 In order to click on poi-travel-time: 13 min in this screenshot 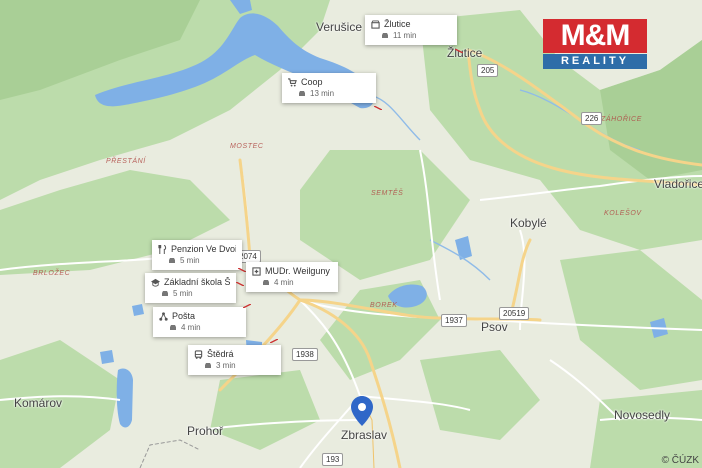, I will do `click(322, 93)`.